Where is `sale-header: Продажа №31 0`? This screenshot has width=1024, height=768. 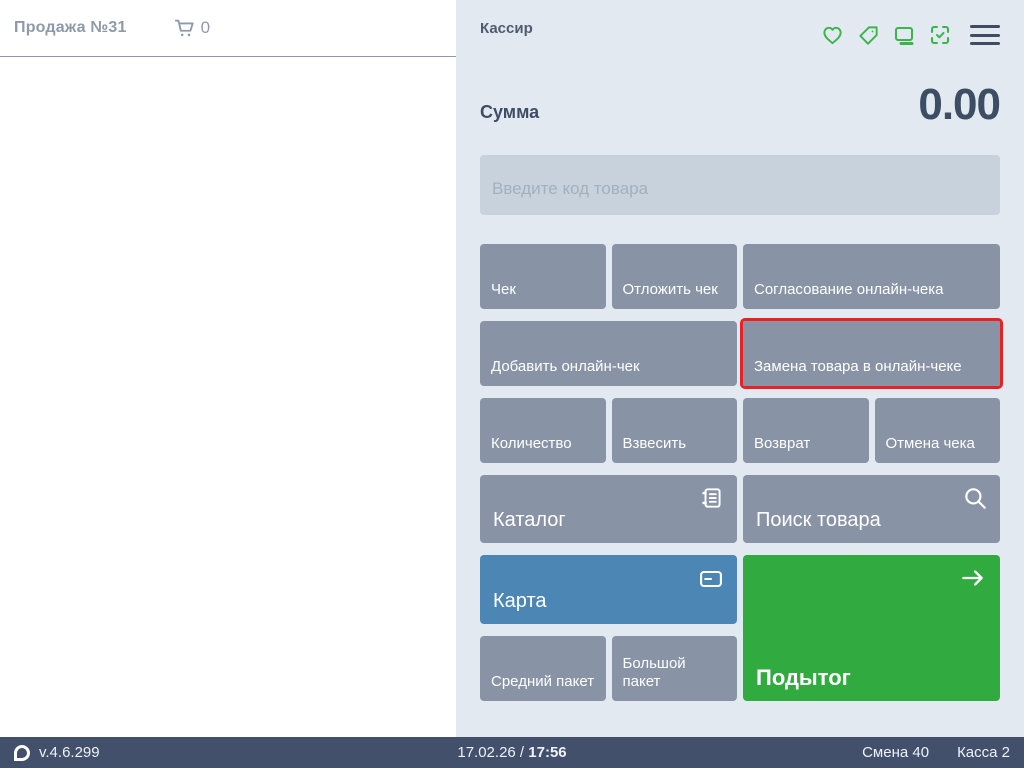
sale-header: Продажа №31 0 is located at coordinates (228, 28).